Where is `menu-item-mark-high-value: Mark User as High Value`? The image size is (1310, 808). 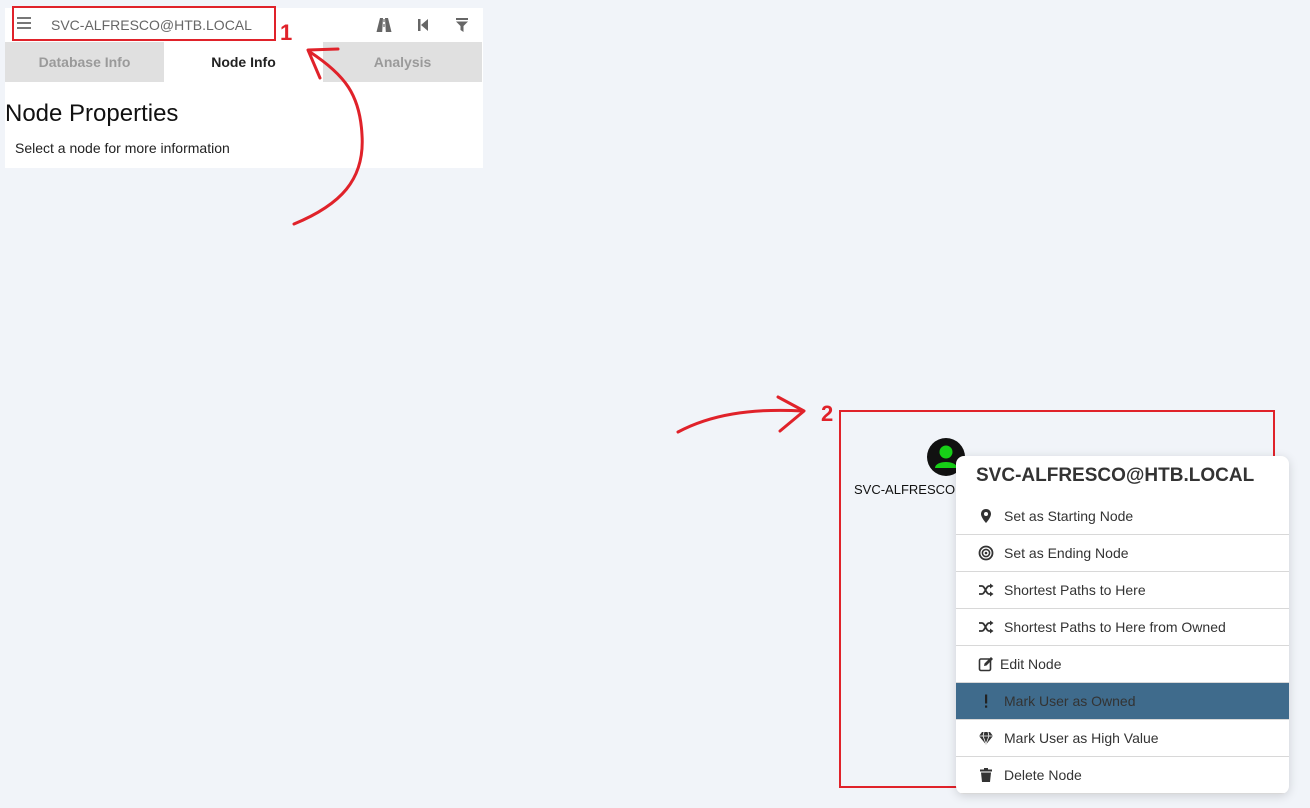
menu-item-mark-high-value: Mark User as High Value is located at coordinates (1122, 738).